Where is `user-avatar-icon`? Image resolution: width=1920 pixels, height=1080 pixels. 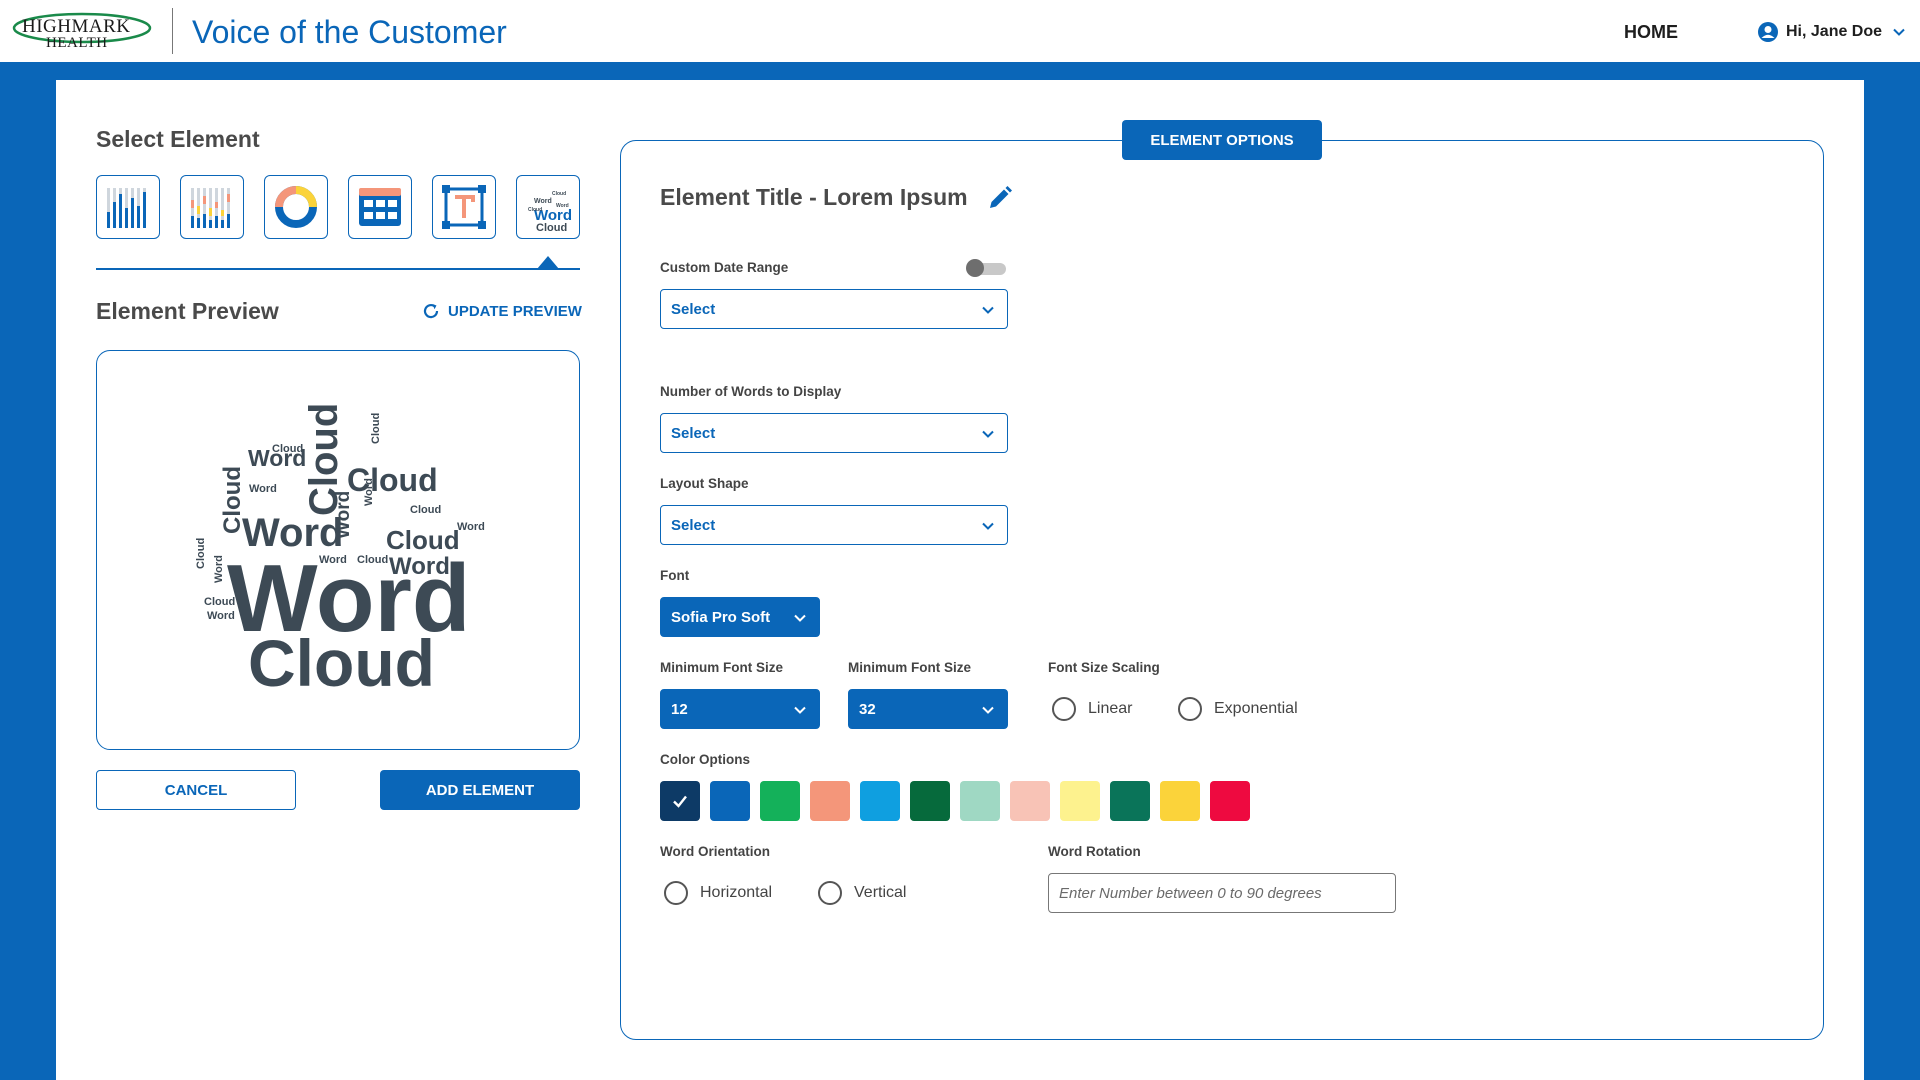 user-avatar-icon is located at coordinates (1768, 32).